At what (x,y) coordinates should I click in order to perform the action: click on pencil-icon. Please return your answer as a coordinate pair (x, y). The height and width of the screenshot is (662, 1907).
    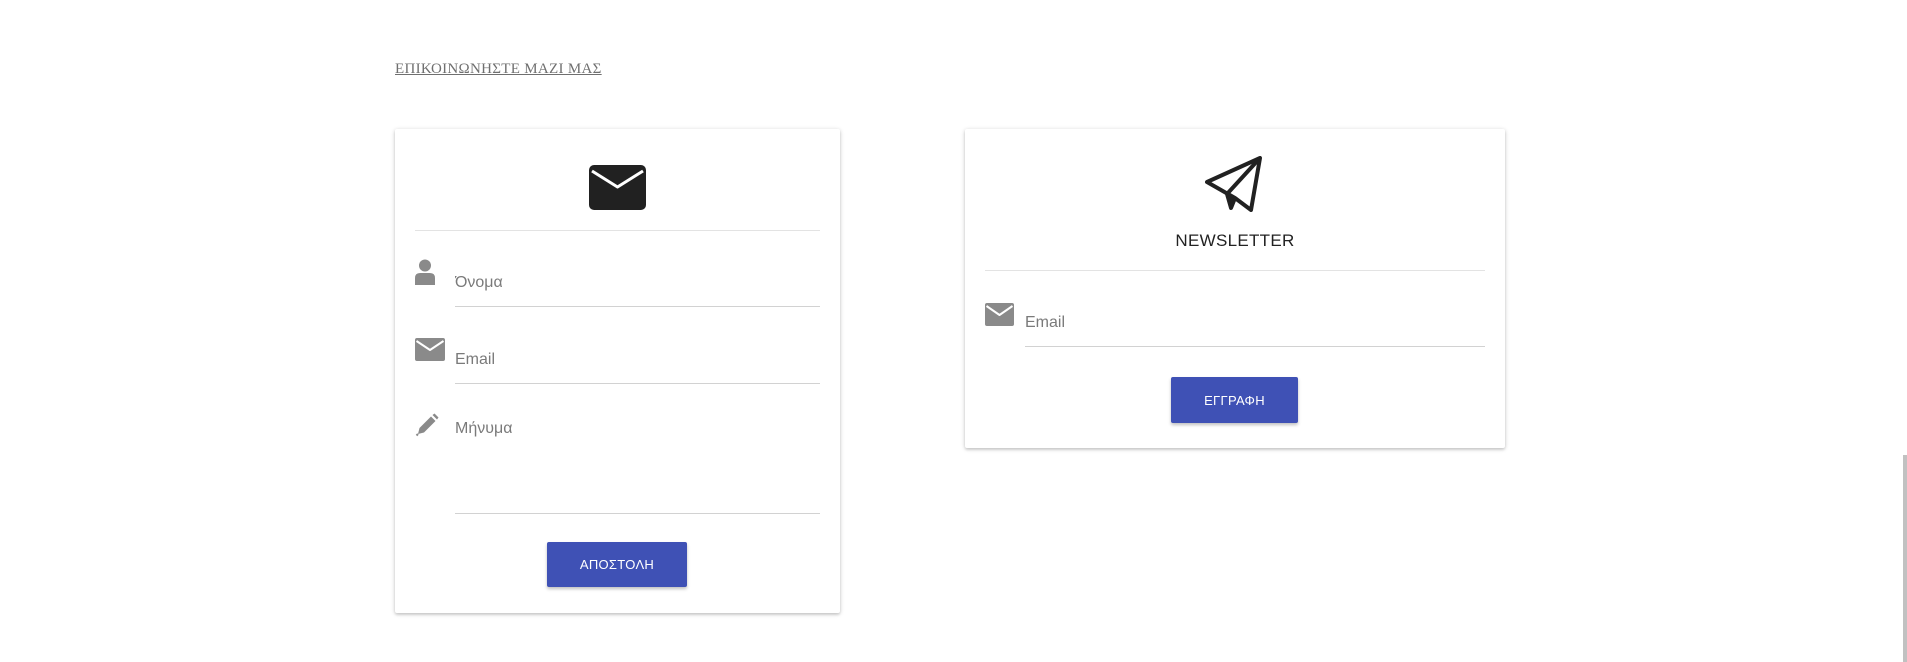
    Looking at the image, I should click on (427, 425).